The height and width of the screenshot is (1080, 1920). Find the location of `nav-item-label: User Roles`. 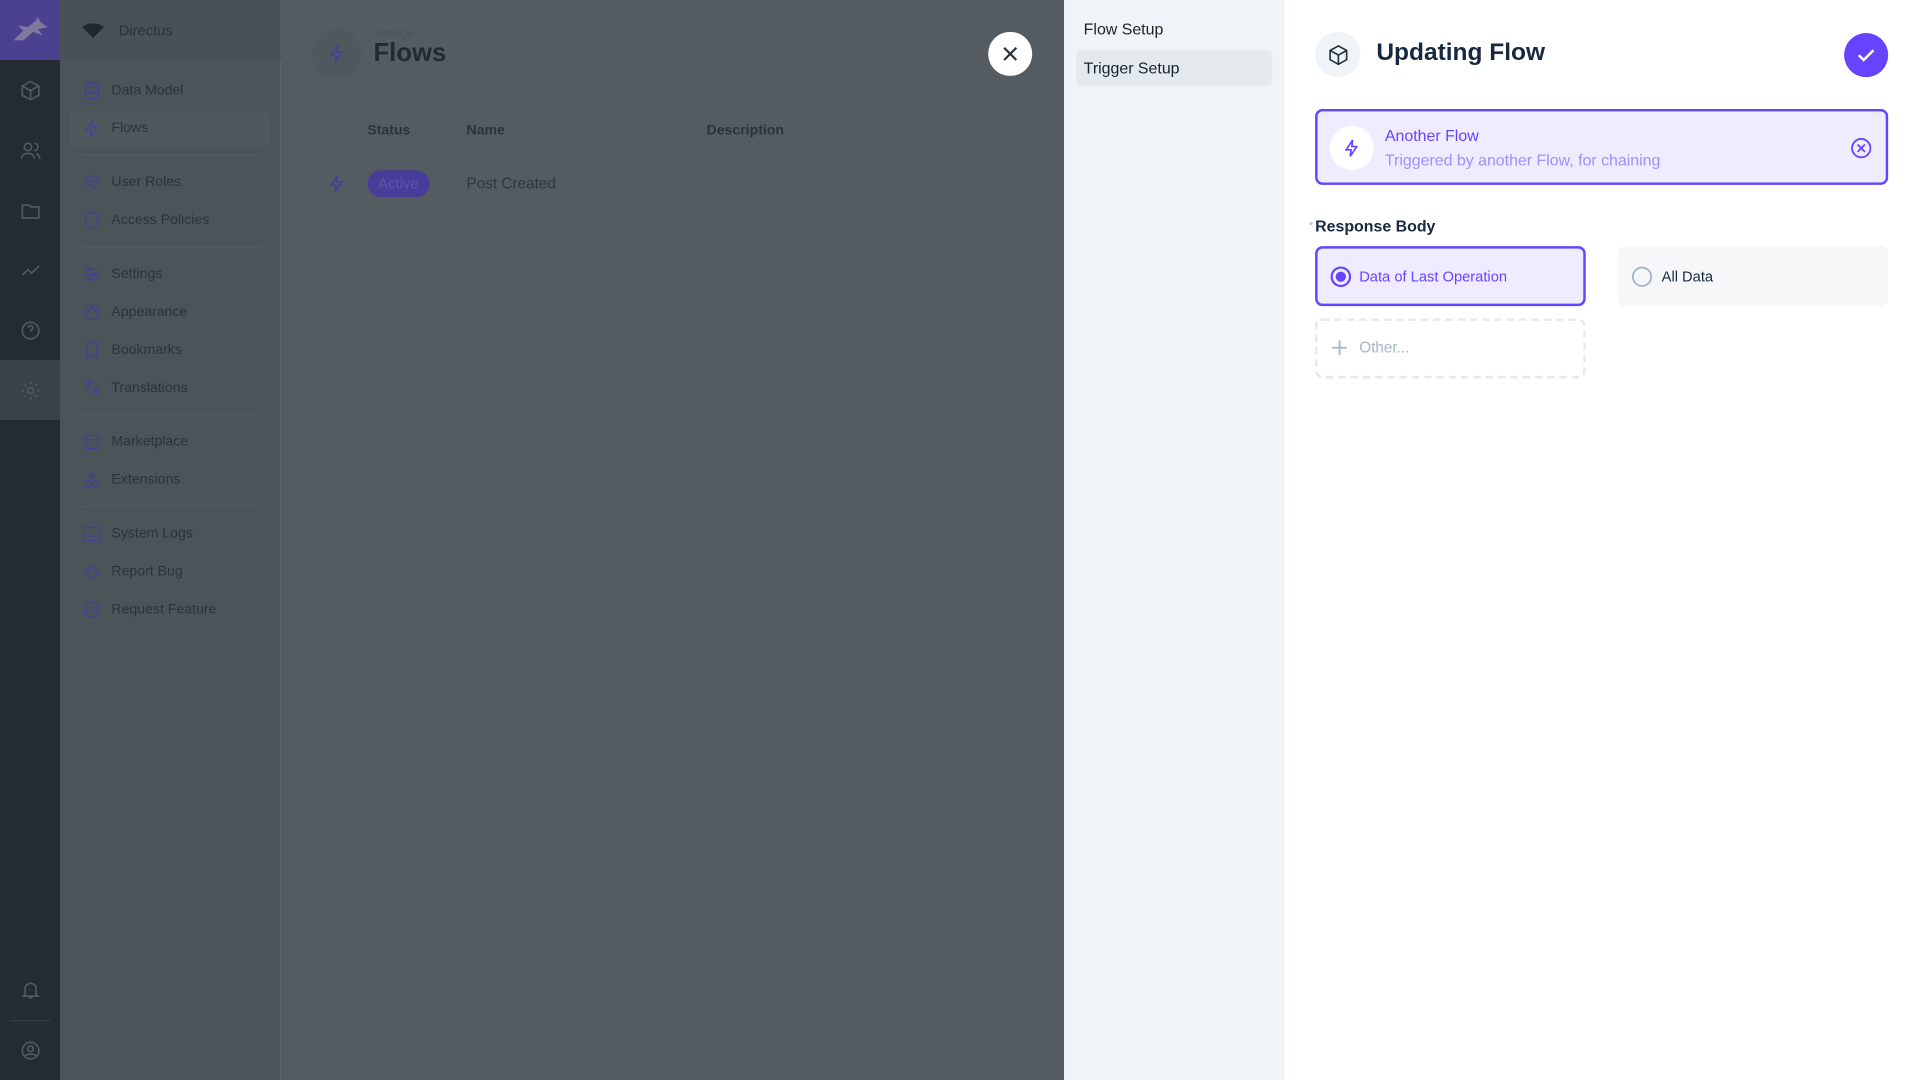

nav-item-label: User Roles is located at coordinates (146, 182).